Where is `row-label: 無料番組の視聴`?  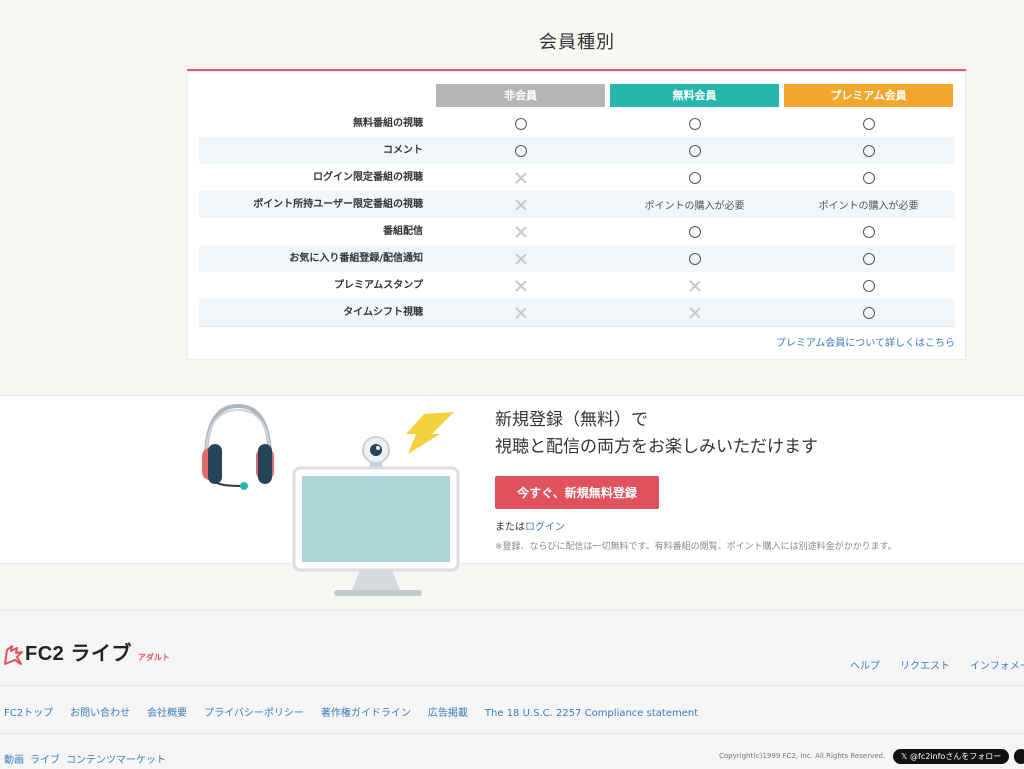
row-label: 無料番組の視聴 is located at coordinates (388, 123).